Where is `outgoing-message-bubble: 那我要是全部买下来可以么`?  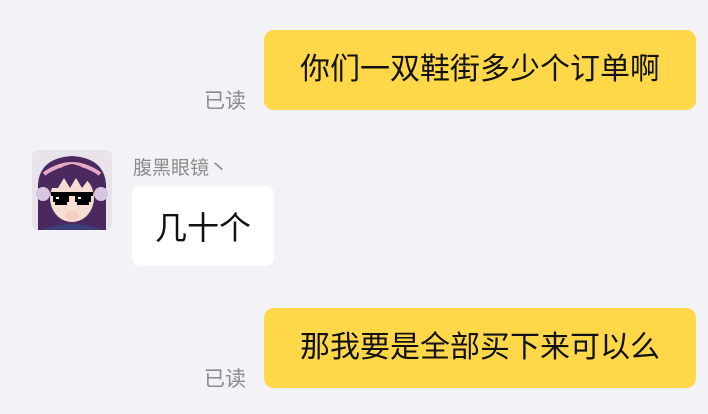
outgoing-message-bubble: 那我要是全部买下来可以么 is located at coordinates (480, 348).